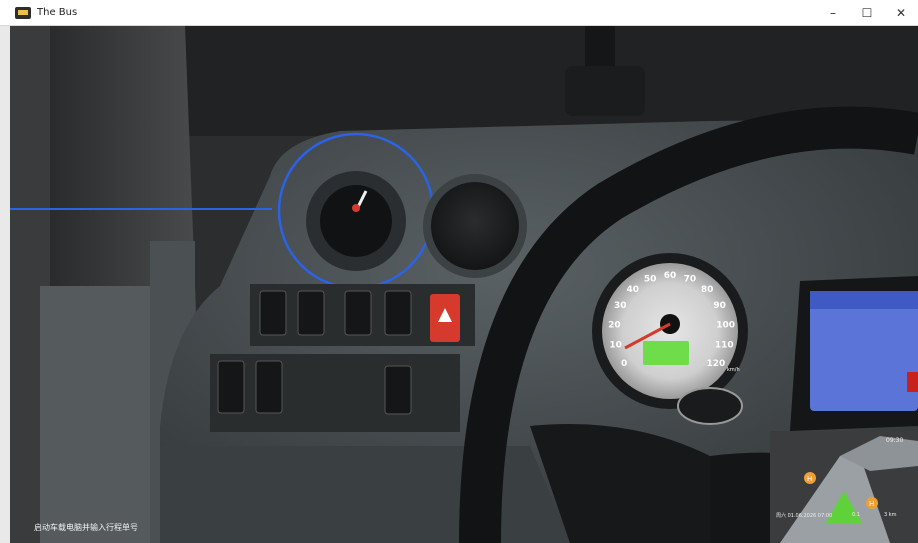 The image size is (918, 543). I want to click on minimap-status: 周六 01.06.2026 07:00, so click(804, 516).